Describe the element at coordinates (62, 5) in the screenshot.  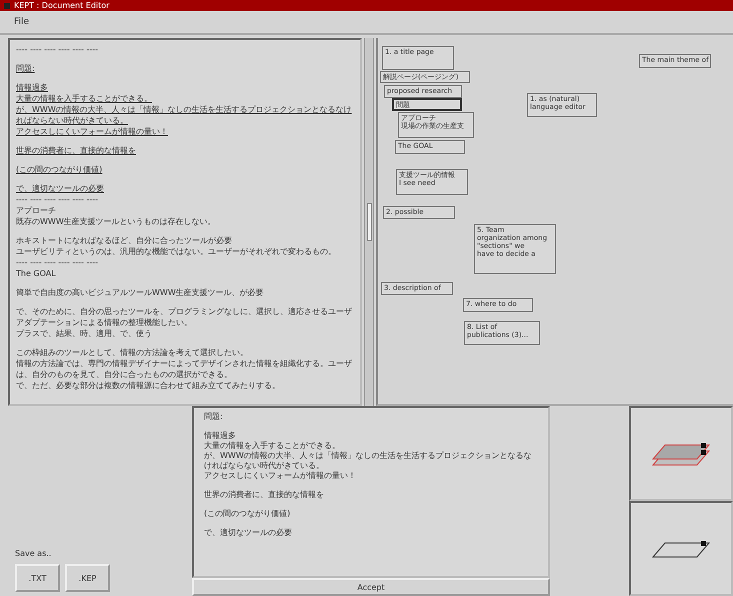
I see `window-title: KEPT : Document Editor` at that location.